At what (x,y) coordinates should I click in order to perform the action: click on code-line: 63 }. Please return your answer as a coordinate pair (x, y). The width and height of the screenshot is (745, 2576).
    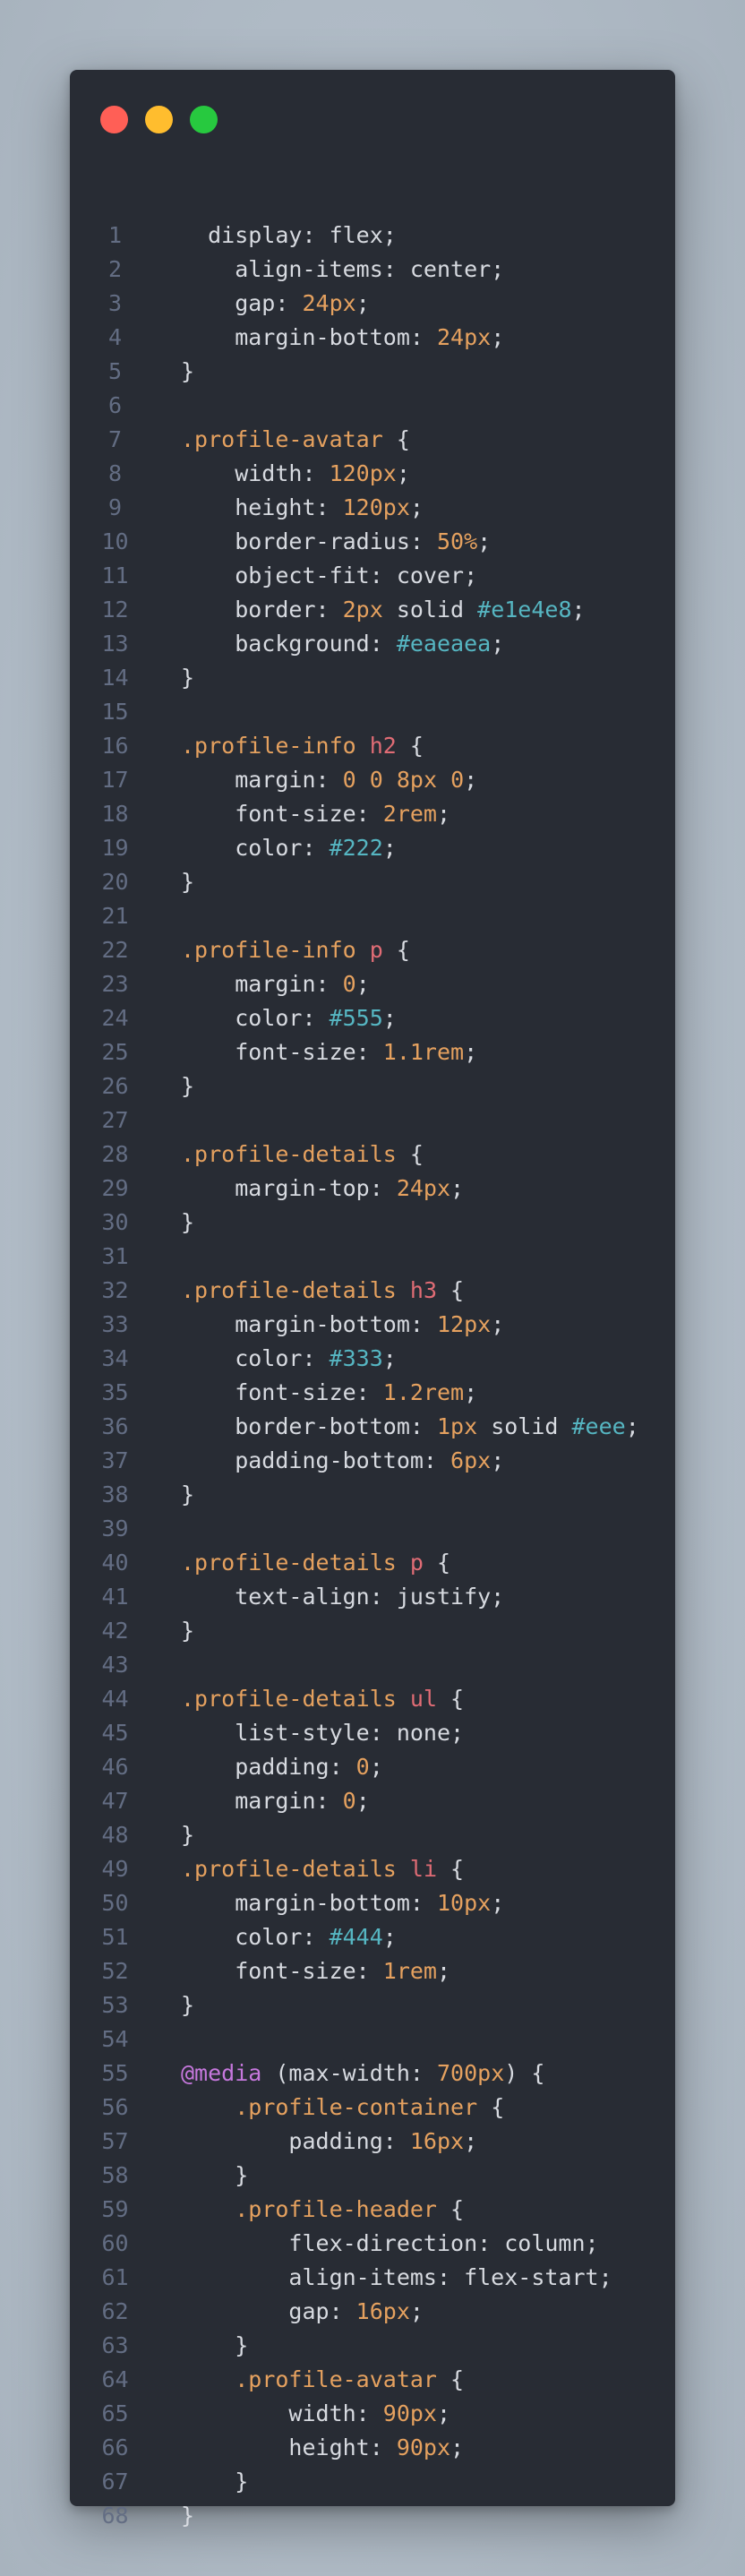
    Looking at the image, I should click on (354, 2346).